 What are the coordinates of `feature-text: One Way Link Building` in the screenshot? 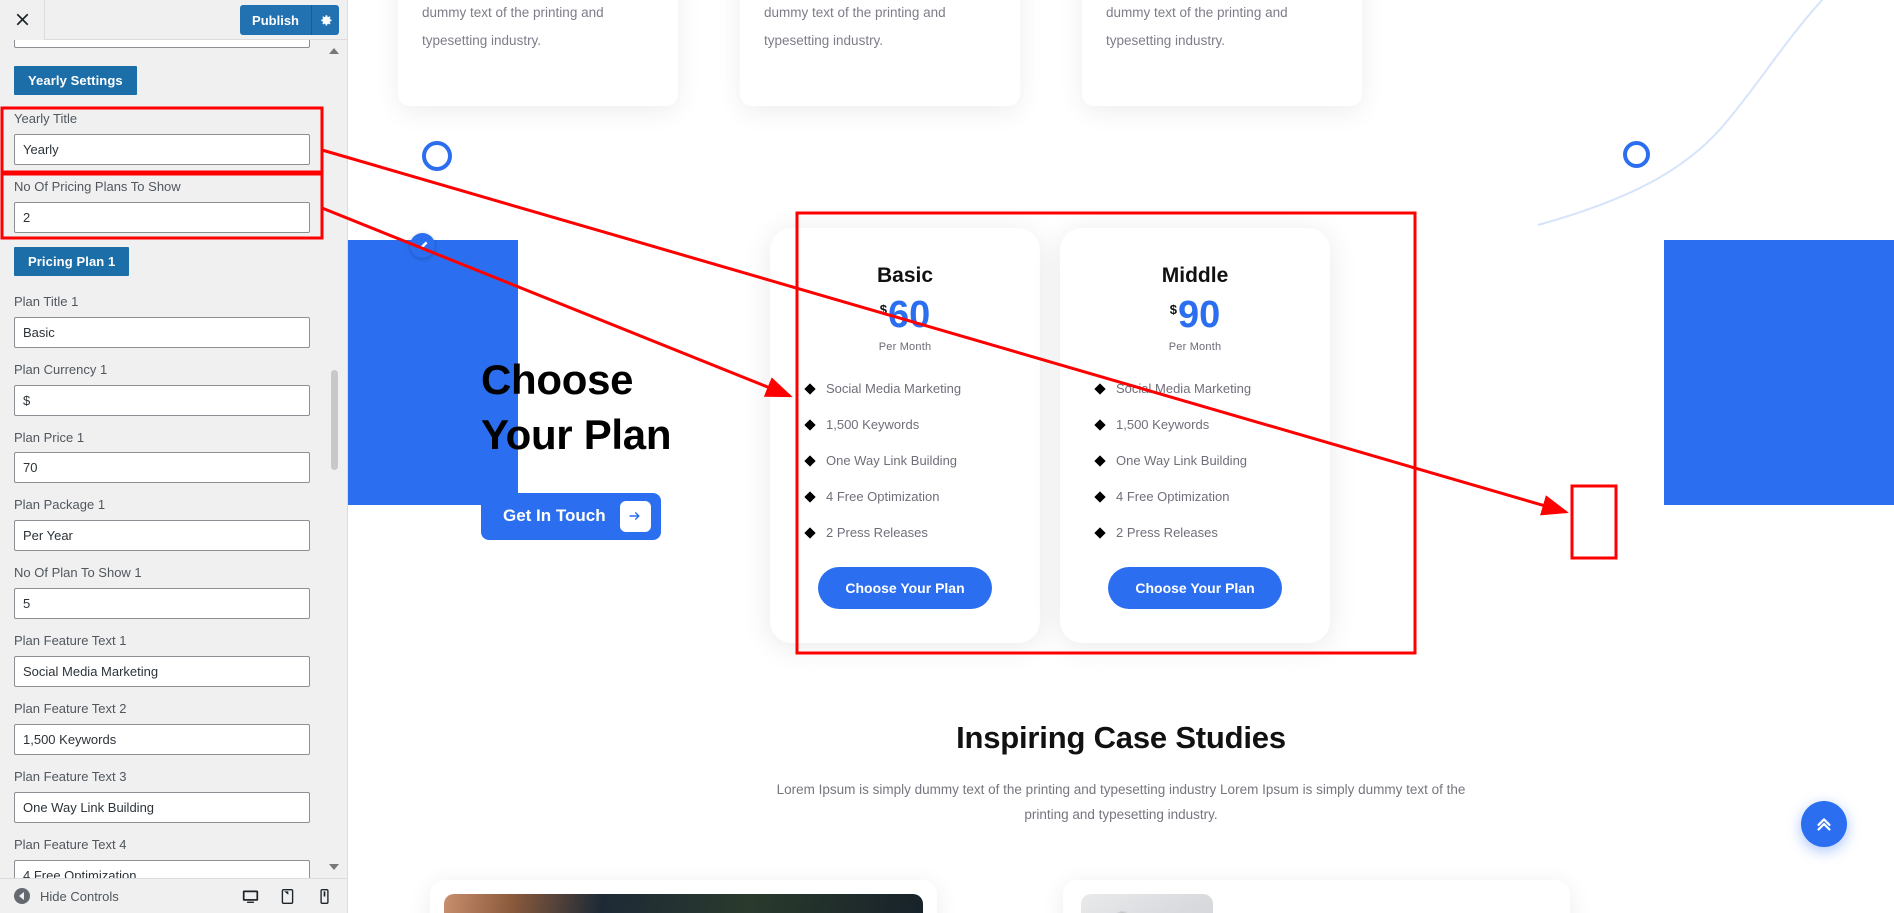 It's located at (892, 460).